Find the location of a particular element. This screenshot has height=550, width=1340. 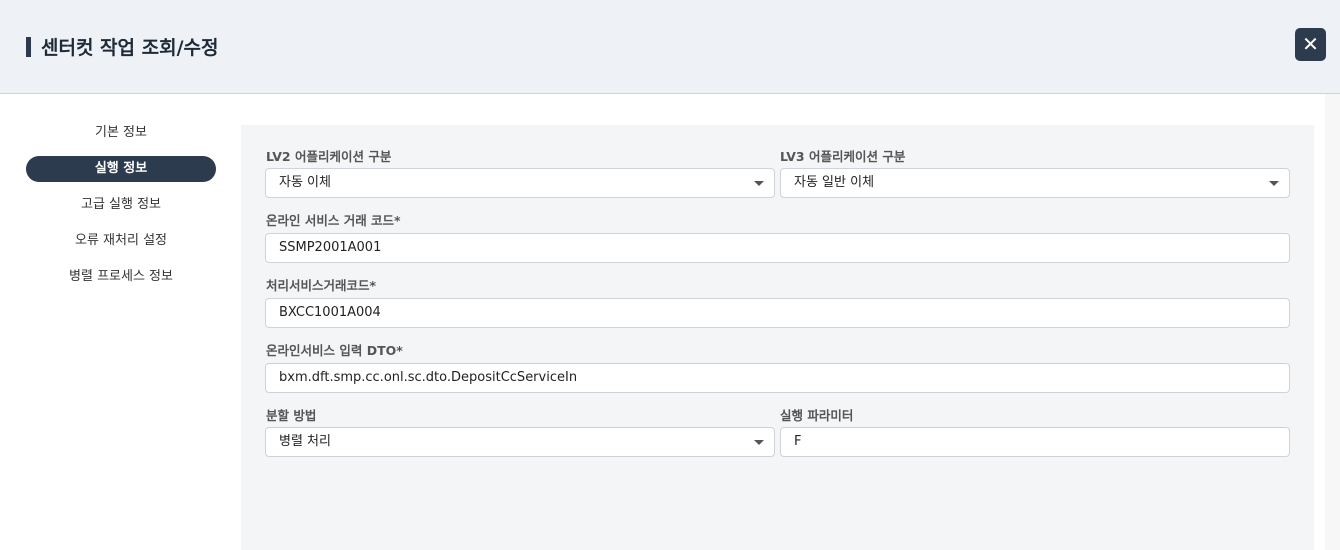

nav-item-error-retry-settings: 오류 재처리 설정 is located at coordinates (121, 241).